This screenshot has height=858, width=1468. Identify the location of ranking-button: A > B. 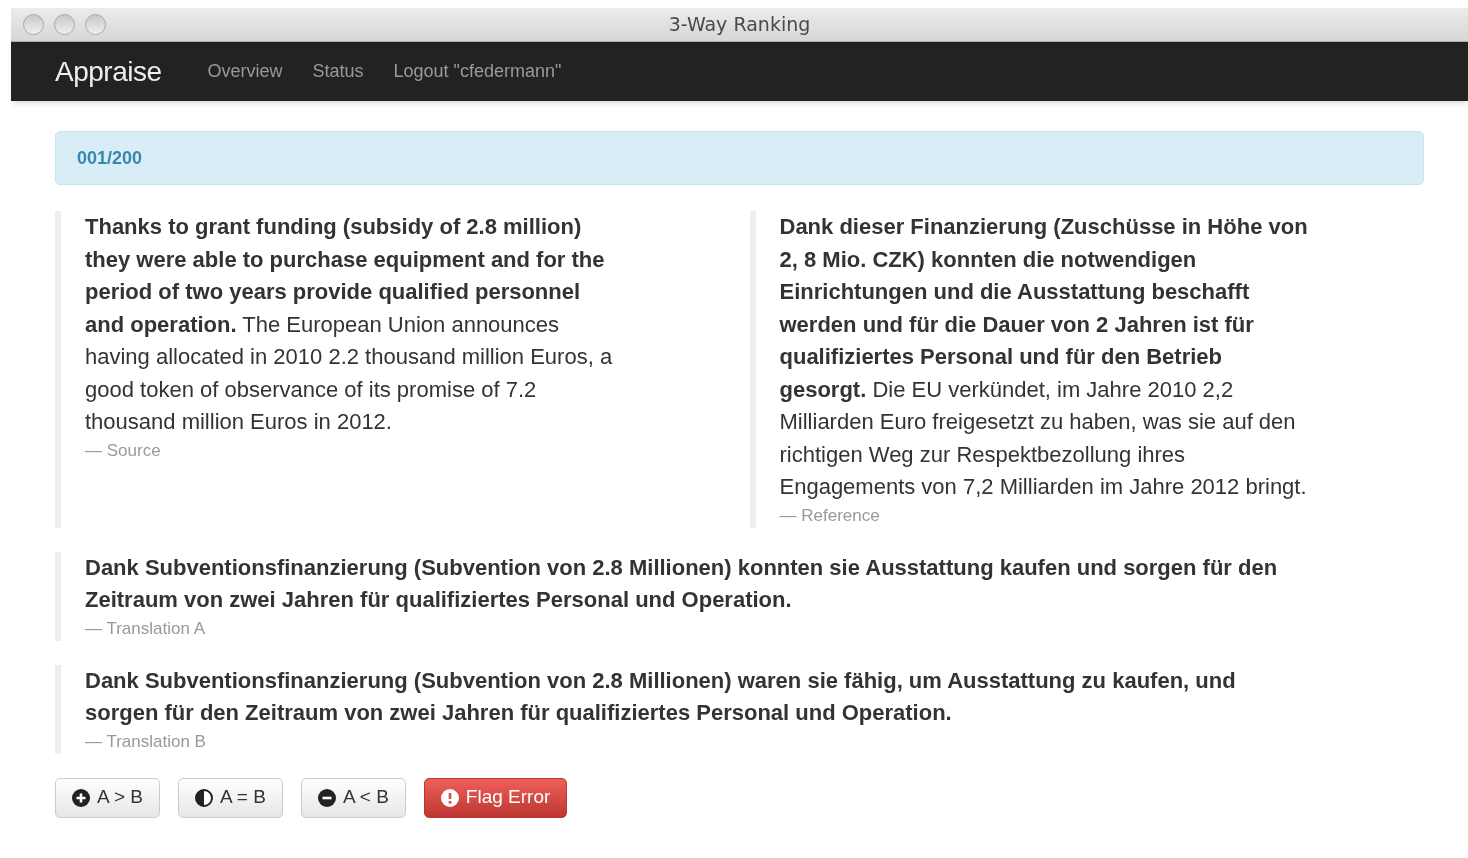
(107, 797).